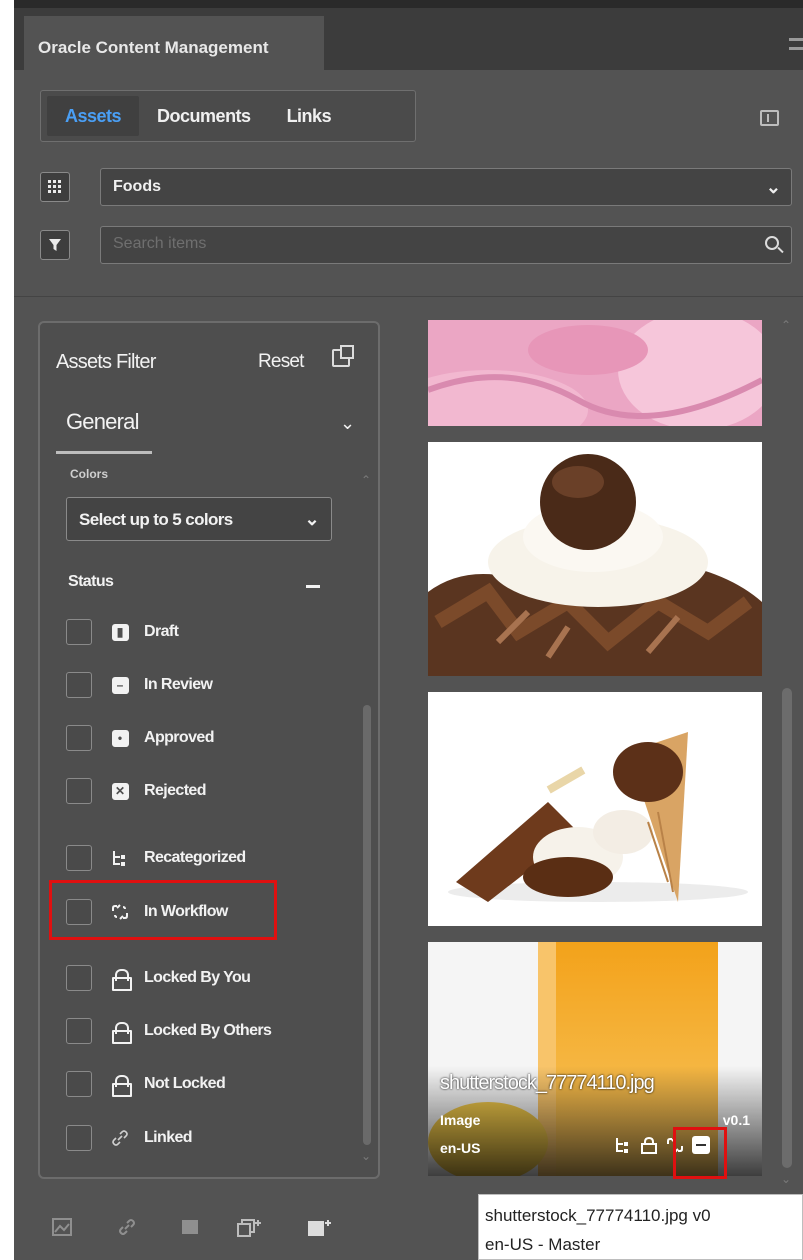 The image size is (803, 1260). What do you see at coordinates (598, 1215) in the screenshot?
I see `tooltip-line-1: shutterstock_77774110.jpg v0` at bounding box center [598, 1215].